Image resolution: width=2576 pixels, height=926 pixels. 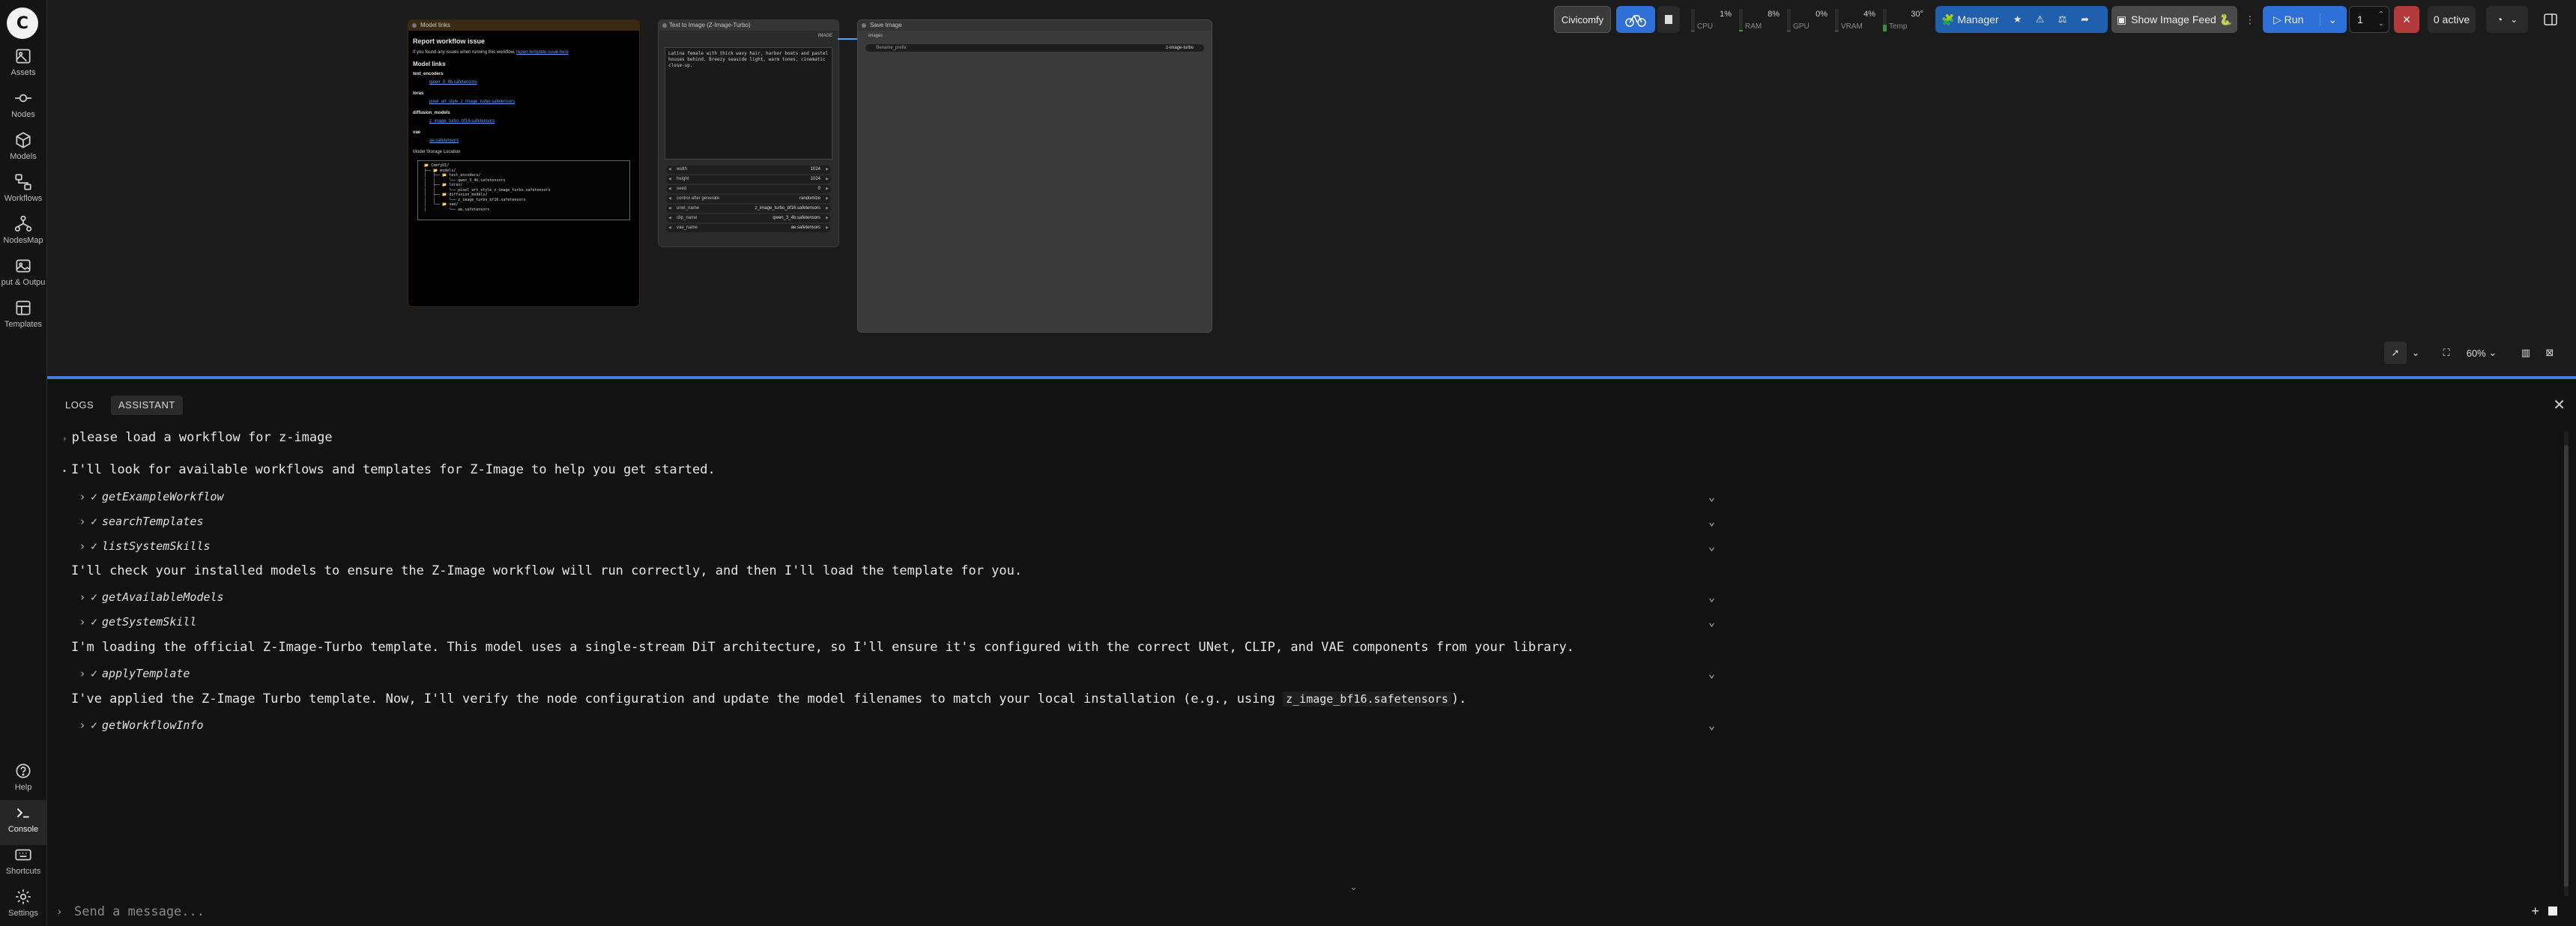 What do you see at coordinates (418, 94) in the screenshot?
I see `group-name: loras` at bounding box center [418, 94].